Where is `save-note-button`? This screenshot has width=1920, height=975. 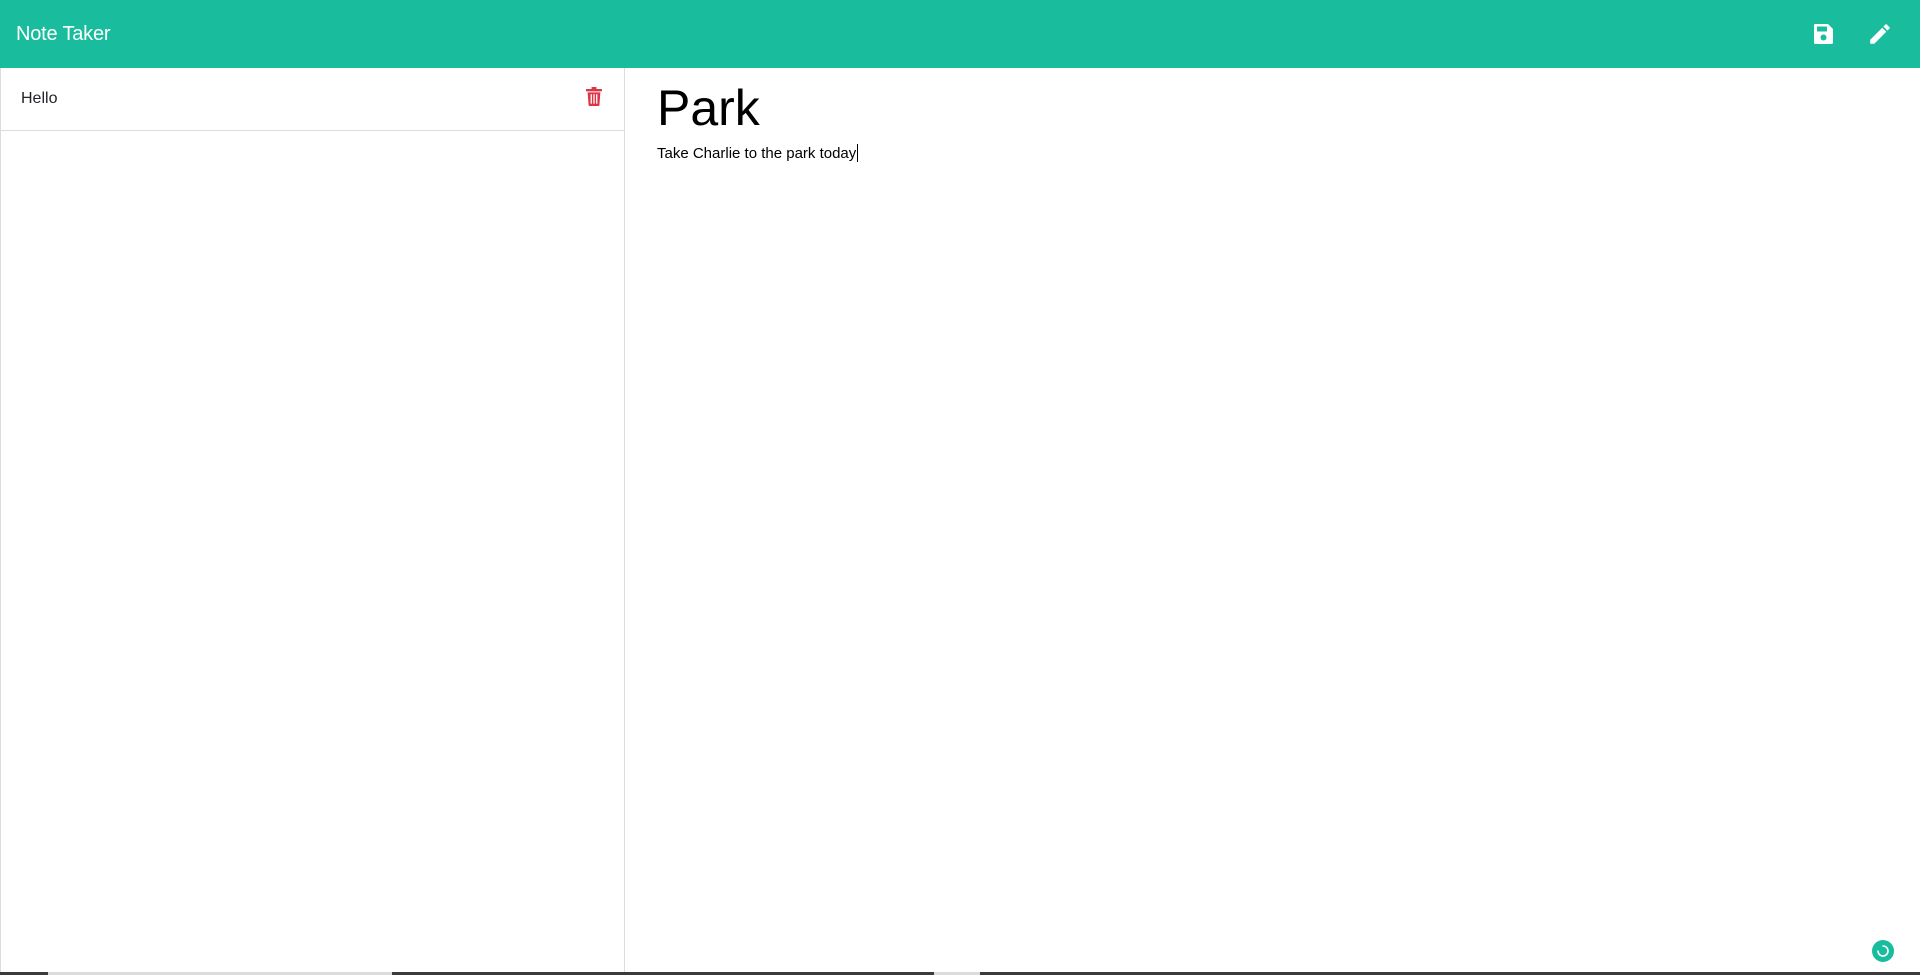
save-note-button is located at coordinates (1823, 34).